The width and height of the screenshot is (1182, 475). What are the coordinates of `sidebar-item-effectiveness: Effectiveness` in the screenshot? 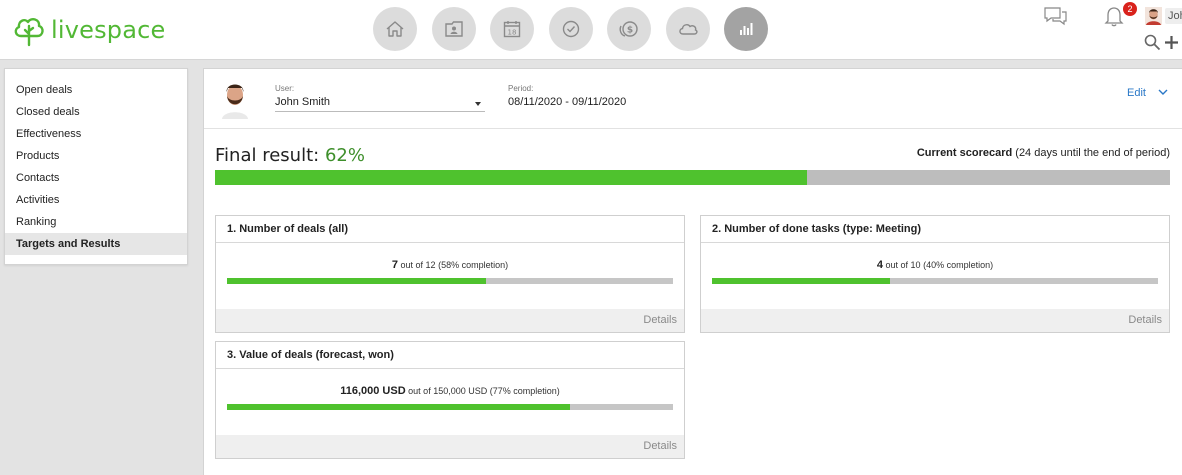 It's located at (96, 134).